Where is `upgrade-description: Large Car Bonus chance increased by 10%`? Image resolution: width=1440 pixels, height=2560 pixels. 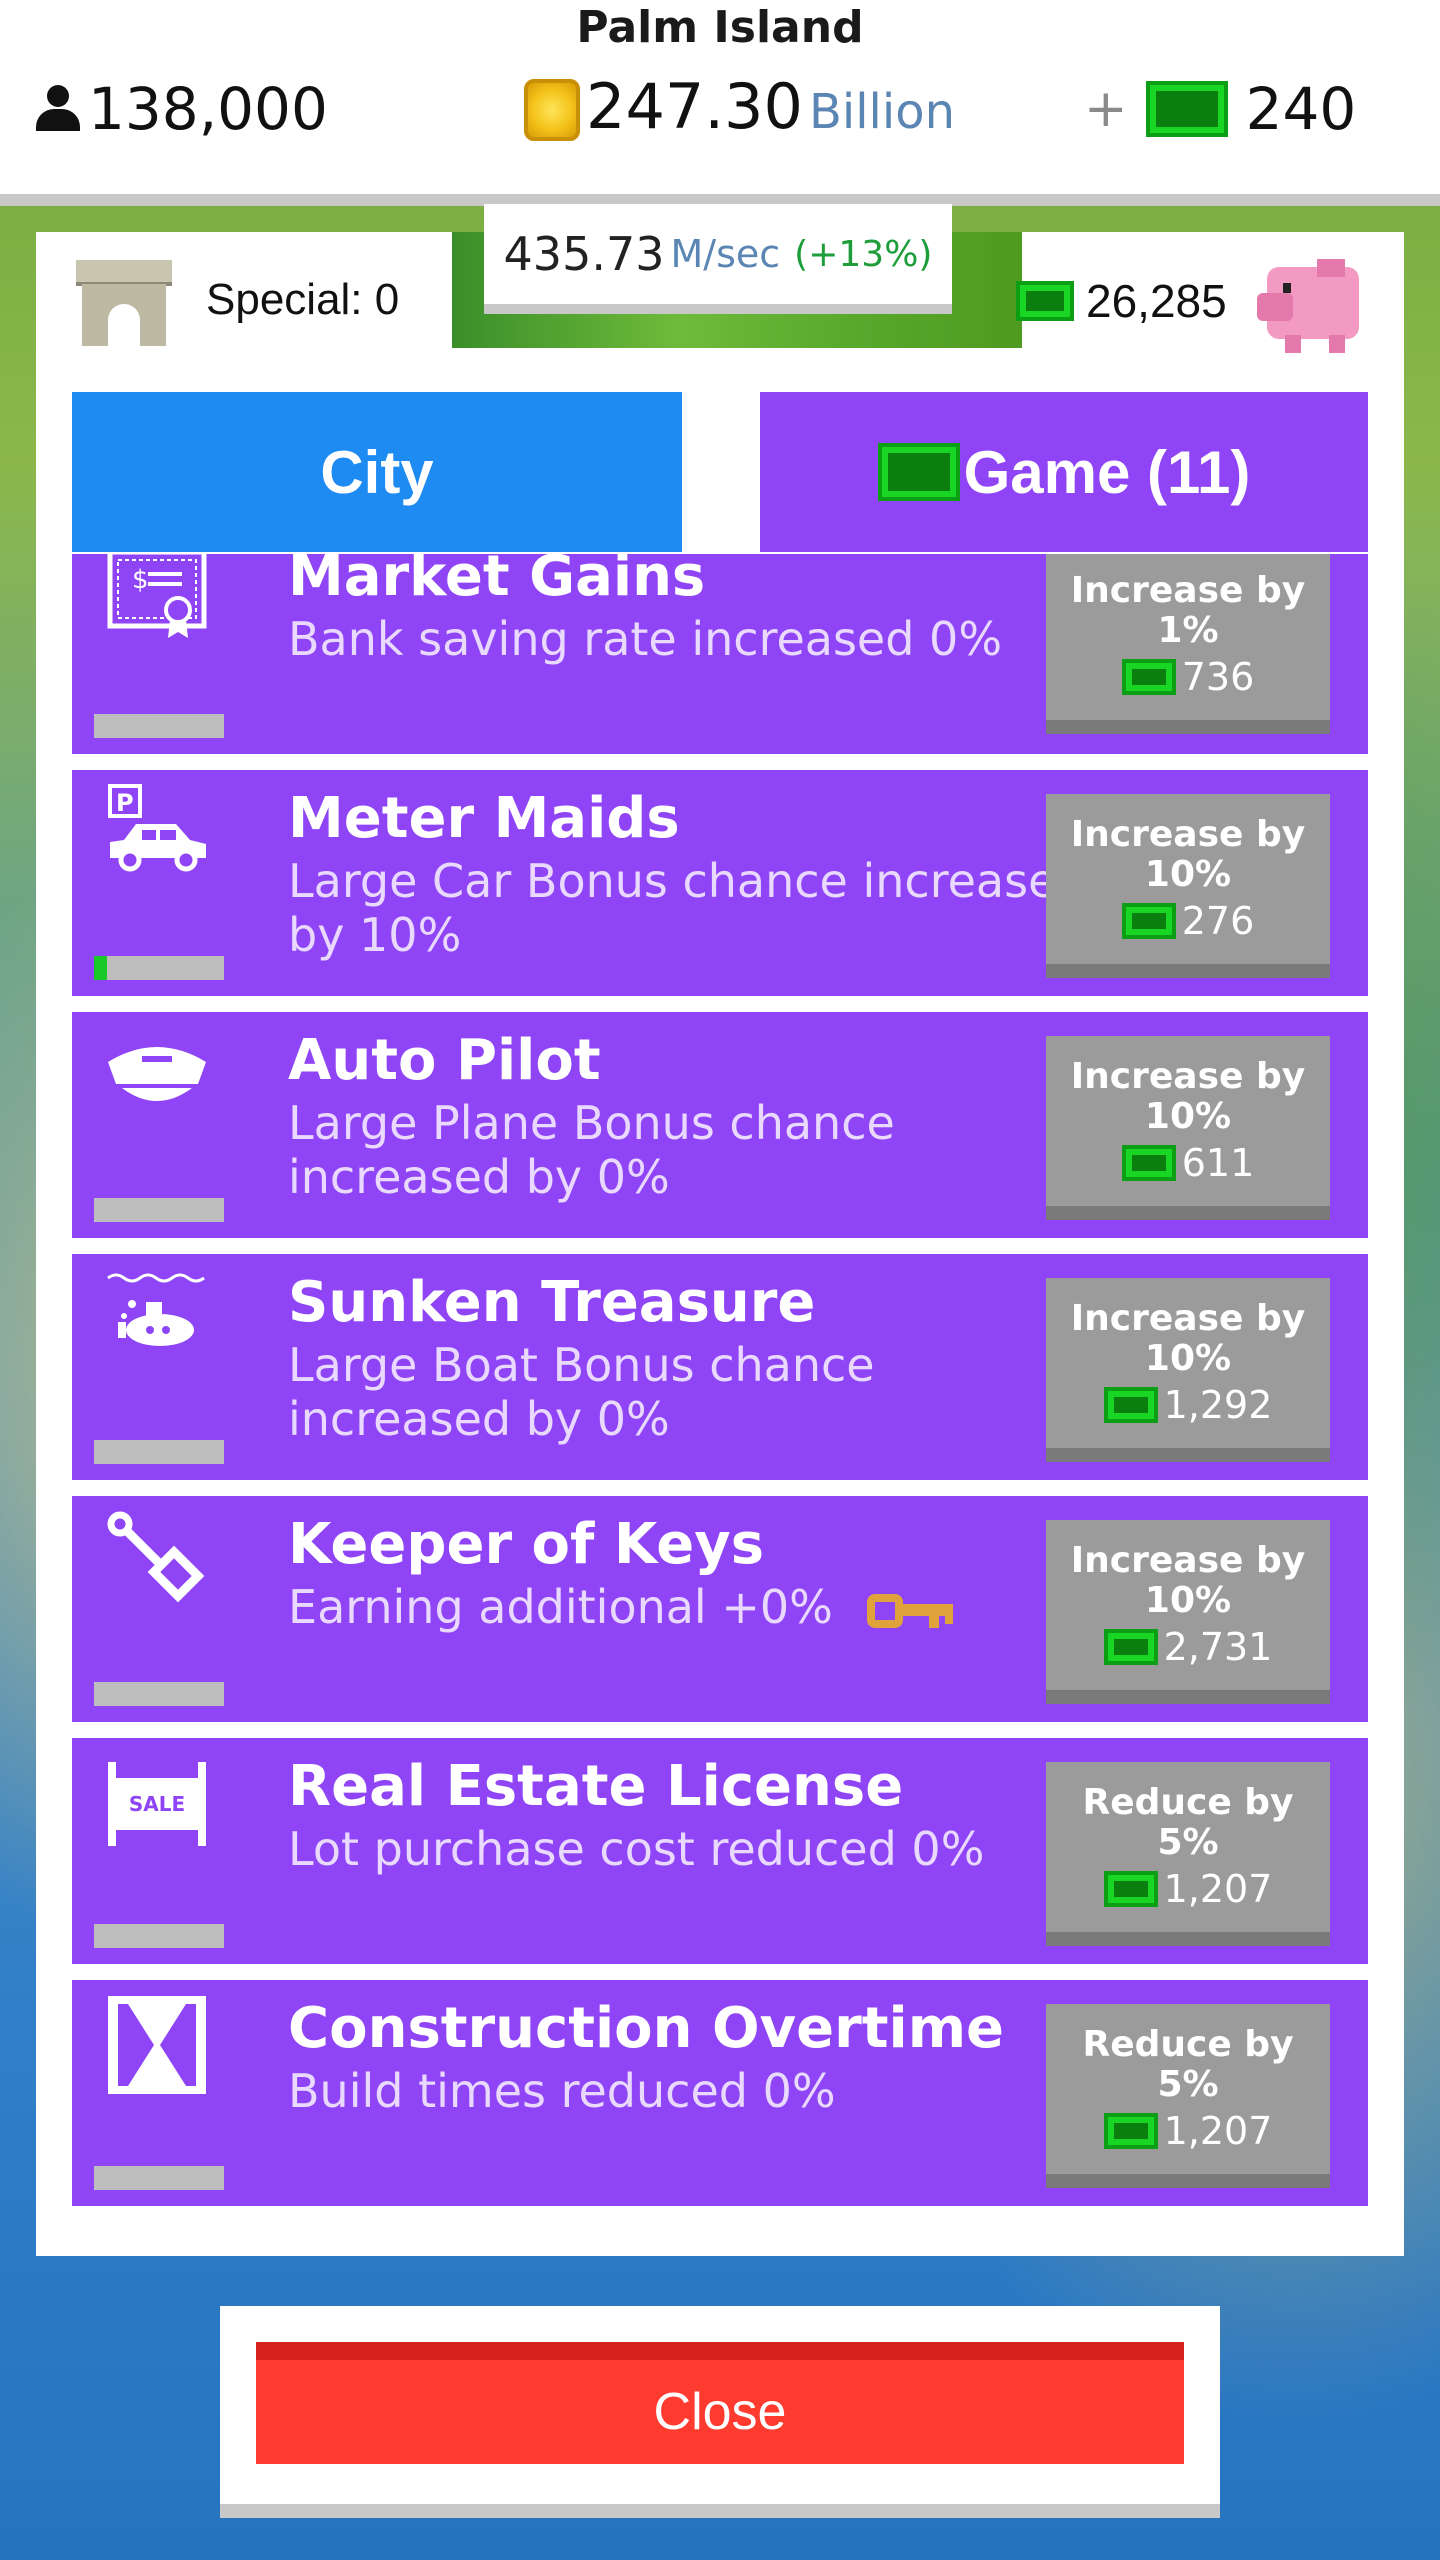 upgrade-description: Large Car Bonus chance increased by 10% is located at coordinates (687, 908).